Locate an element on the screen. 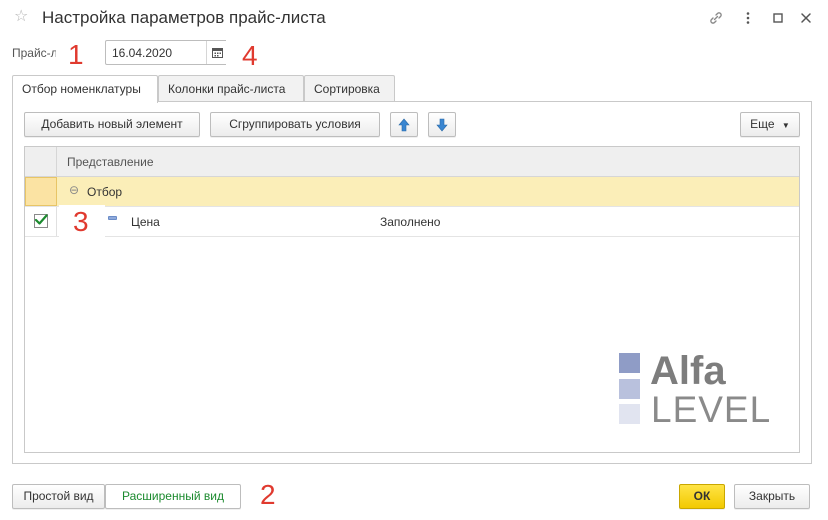 This screenshot has width=828, height=520. table-row: 3 Цена Заполнено is located at coordinates (412, 222).